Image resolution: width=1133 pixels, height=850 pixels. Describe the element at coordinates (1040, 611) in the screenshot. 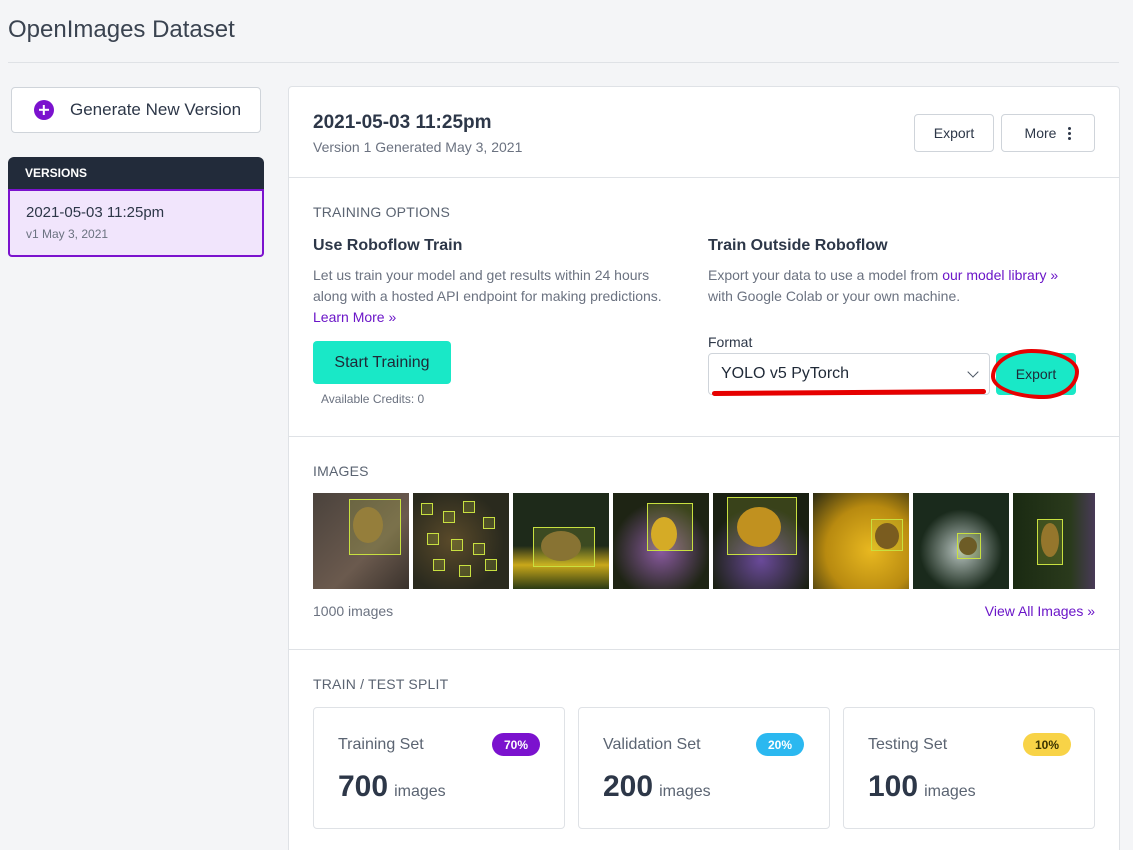

I see `view-all-images-link: View All Images »` at that location.